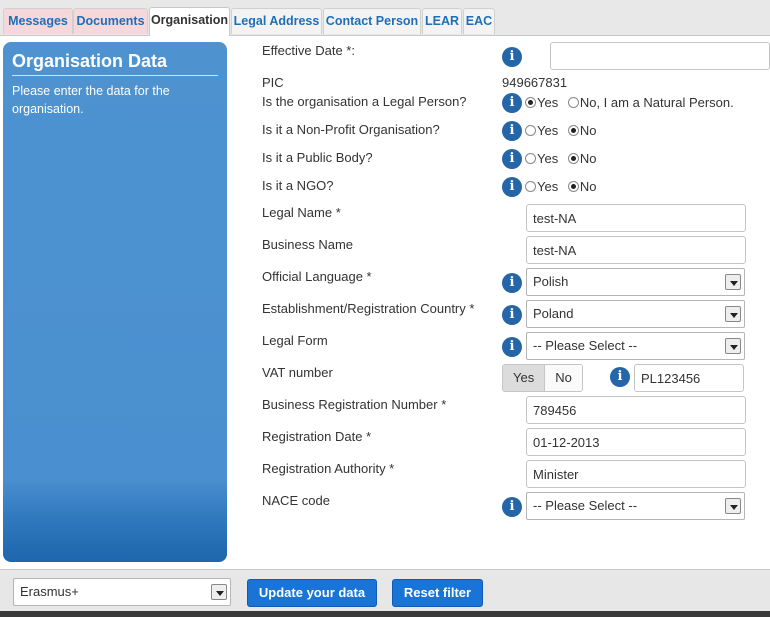 The width and height of the screenshot is (770, 617). I want to click on non-profit-radio-group: Yes No, so click(563, 130).